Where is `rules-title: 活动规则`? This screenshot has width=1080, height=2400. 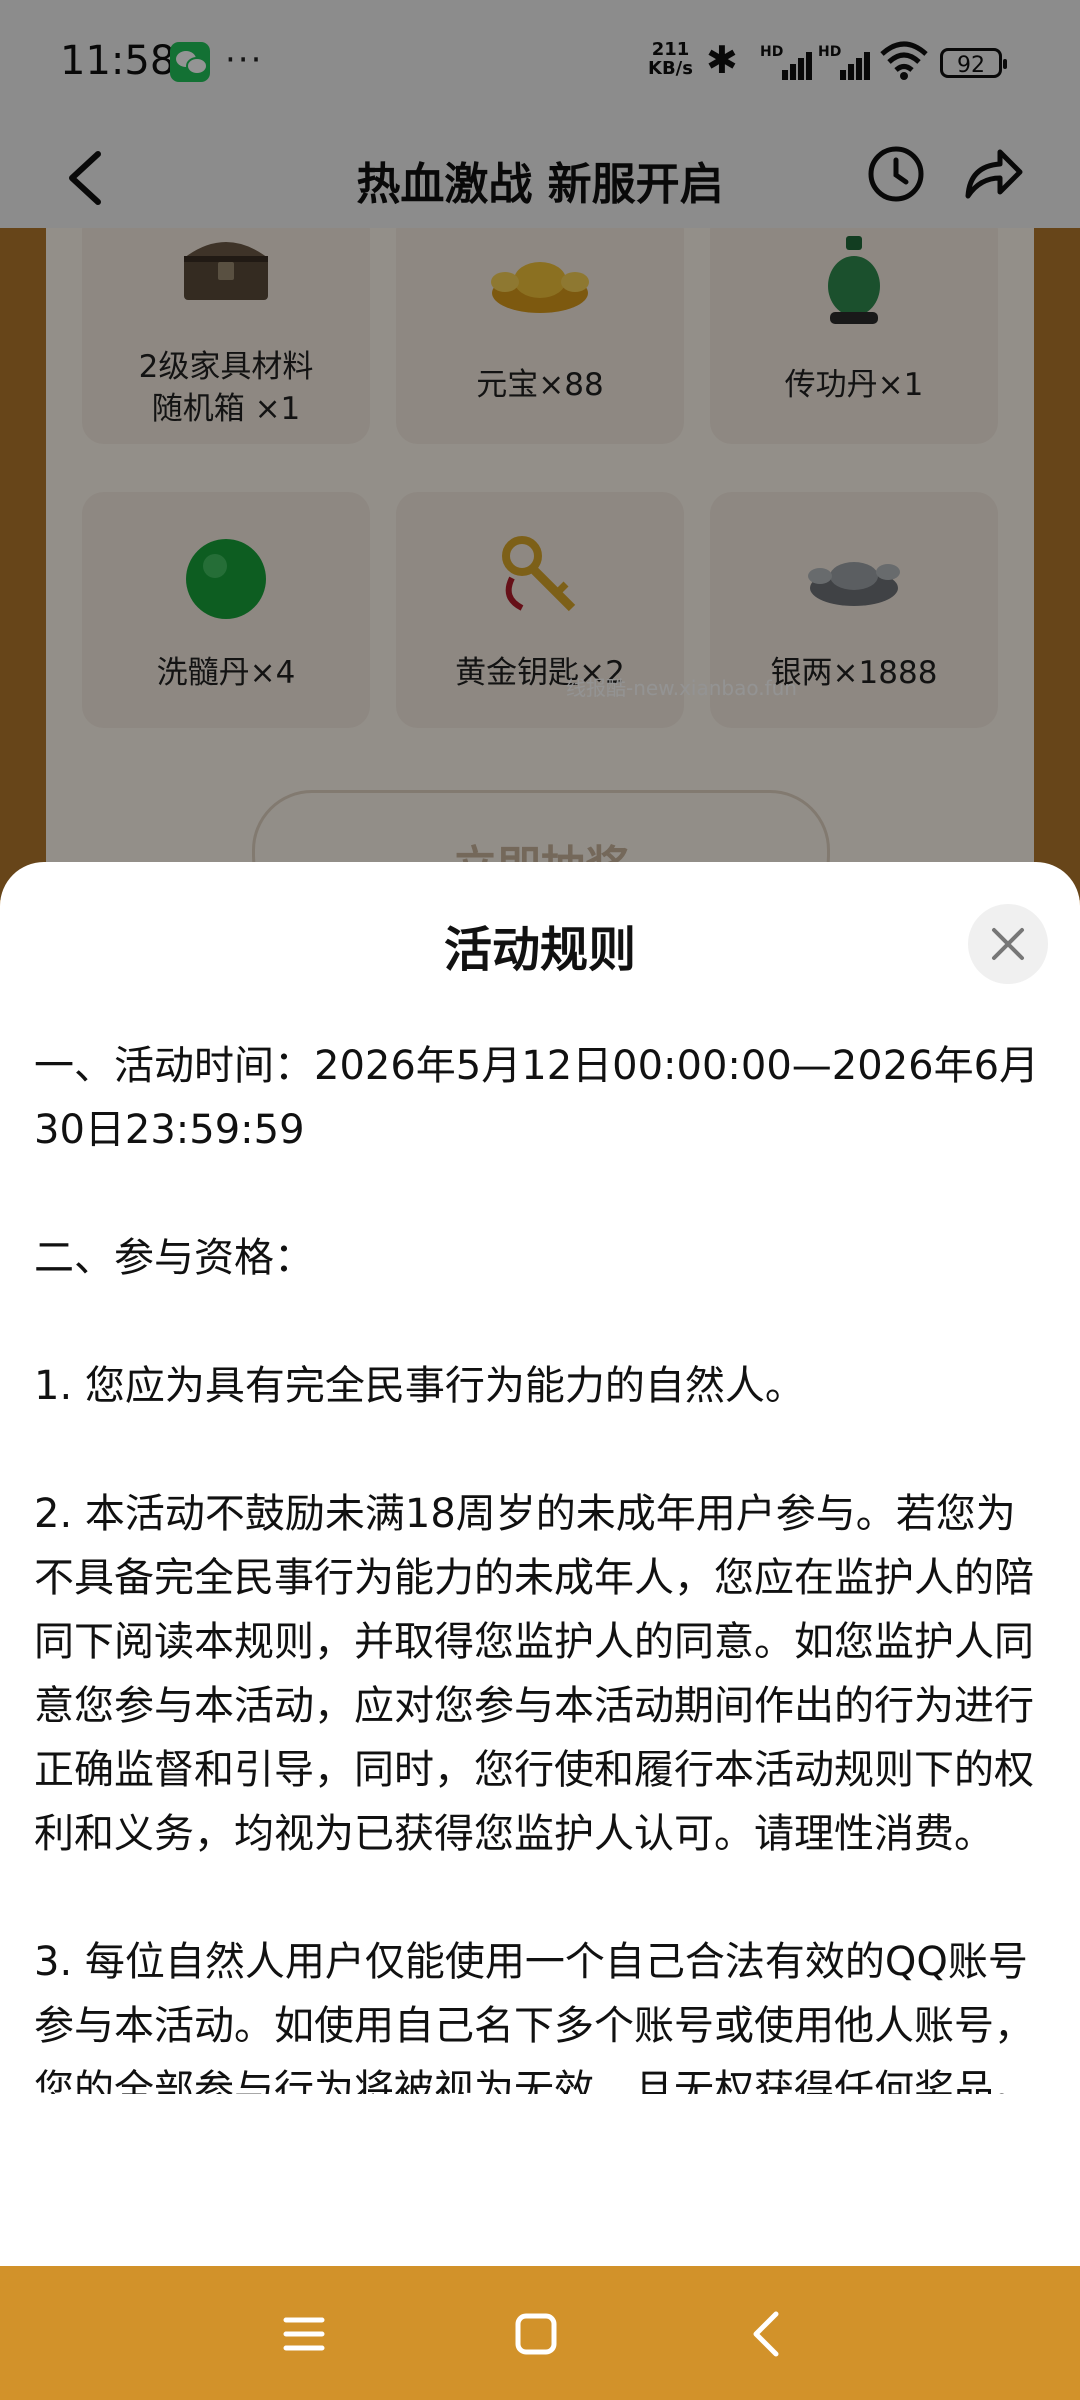 rules-title: 活动规则 is located at coordinates (539, 950).